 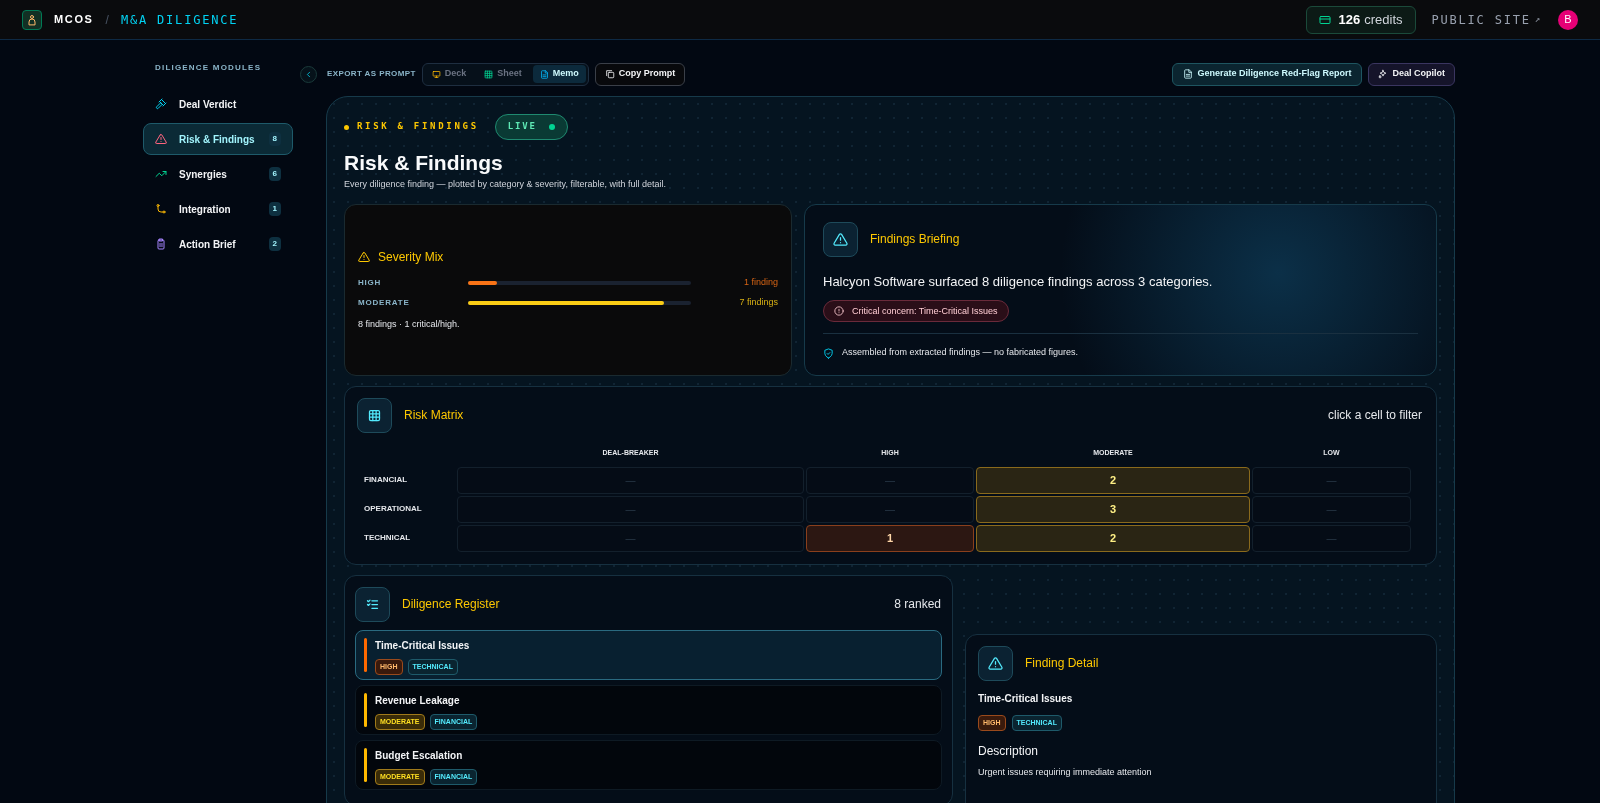 What do you see at coordinates (346, 127) in the screenshot?
I see `dot-icon` at bounding box center [346, 127].